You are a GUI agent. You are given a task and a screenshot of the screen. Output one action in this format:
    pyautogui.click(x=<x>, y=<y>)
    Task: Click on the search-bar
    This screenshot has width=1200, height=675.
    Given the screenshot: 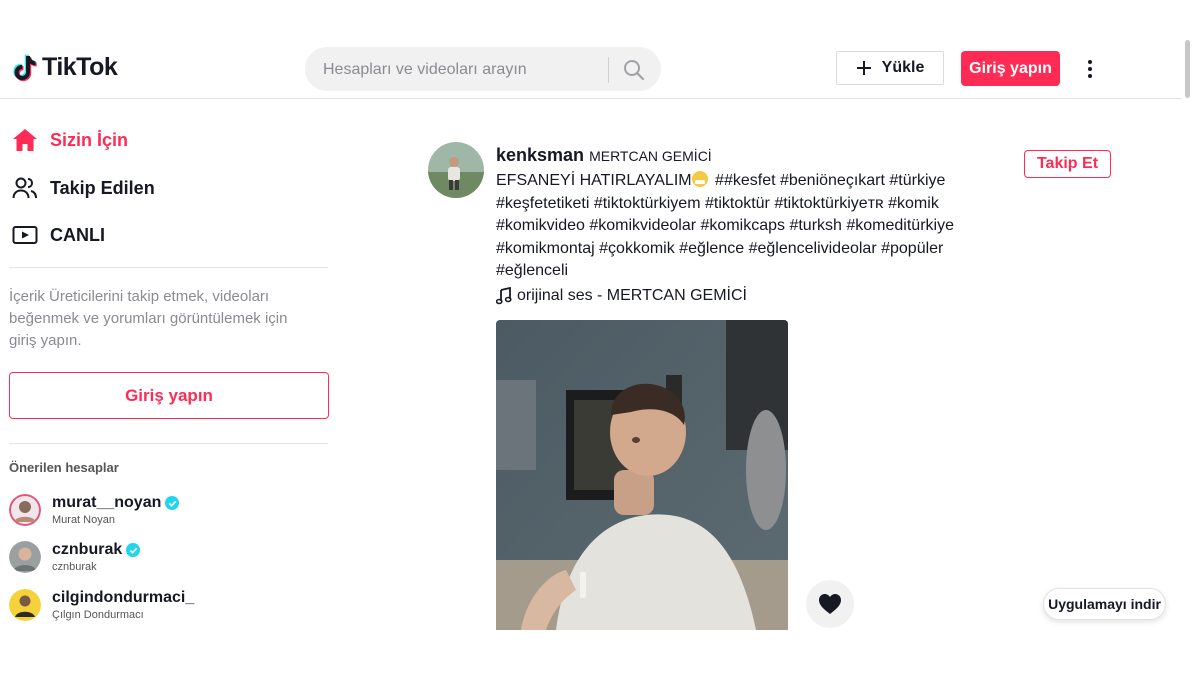 What is the action you would take?
    pyautogui.click(x=483, y=70)
    